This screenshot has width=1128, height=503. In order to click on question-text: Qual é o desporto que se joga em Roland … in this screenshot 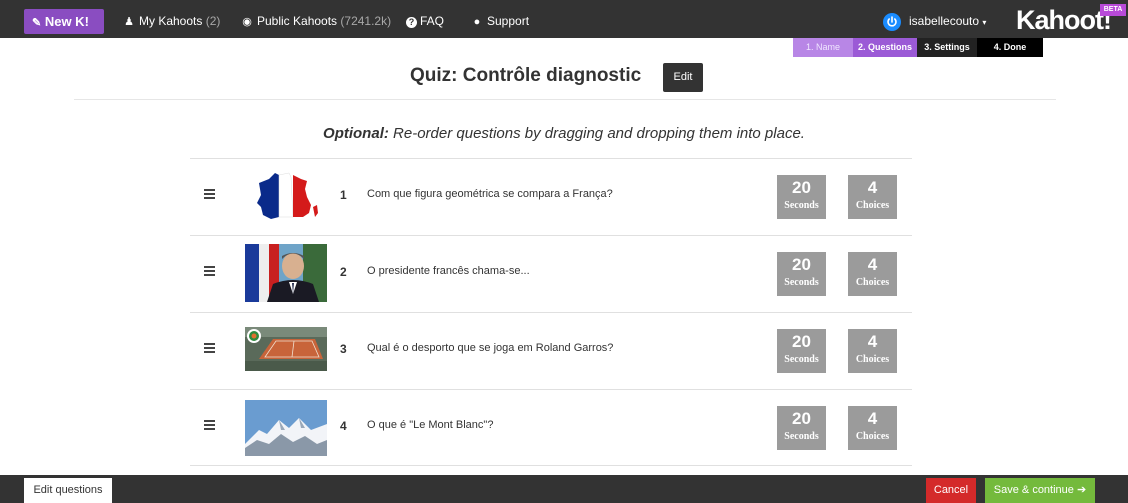, I will do `click(490, 348)`.